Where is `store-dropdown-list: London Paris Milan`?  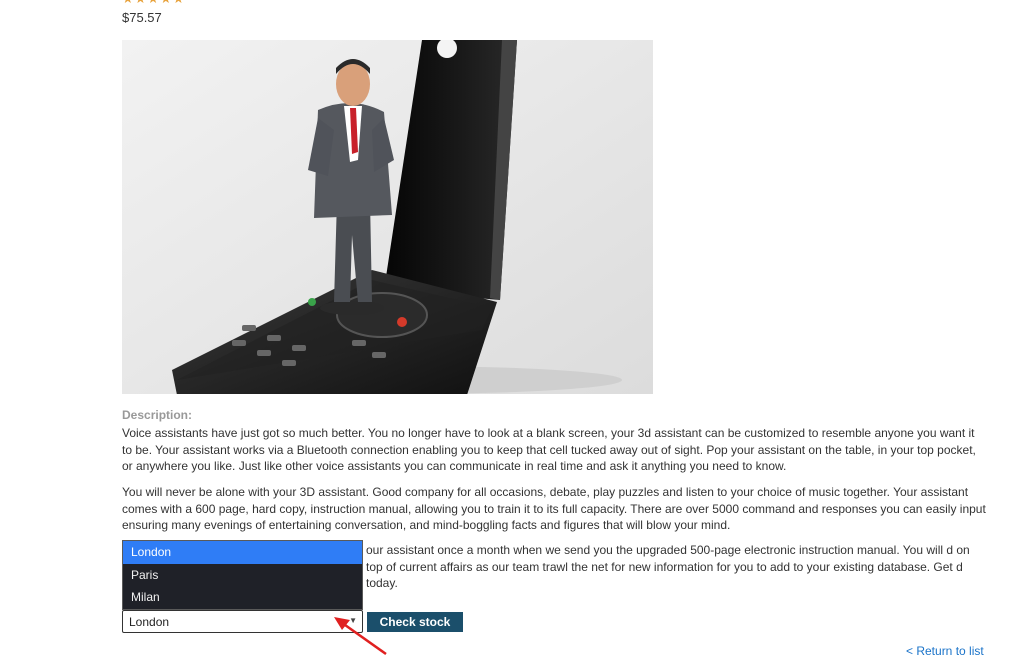 store-dropdown-list: London Paris Milan is located at coordinates (242, 575).